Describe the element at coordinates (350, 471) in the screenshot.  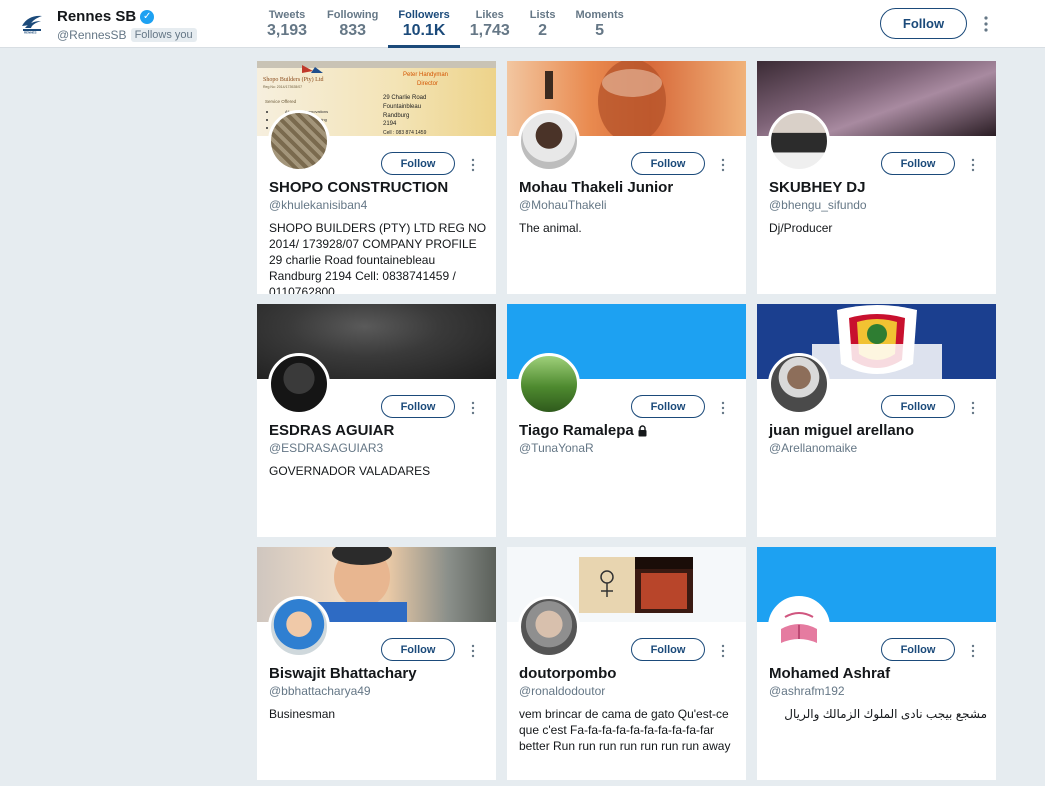
I see `user-bio: GOVERNADOR VALADARES` at that location.